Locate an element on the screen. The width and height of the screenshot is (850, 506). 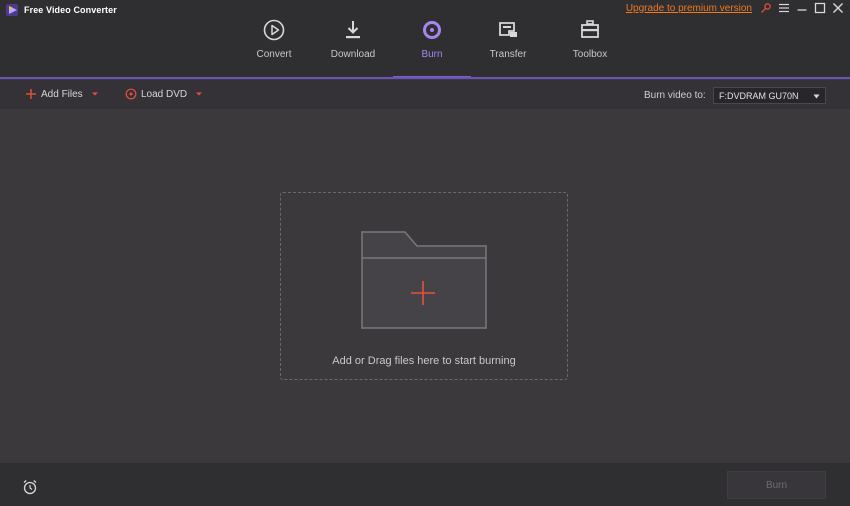
tab-label: Toolbox is located at coordinates (590, 54).